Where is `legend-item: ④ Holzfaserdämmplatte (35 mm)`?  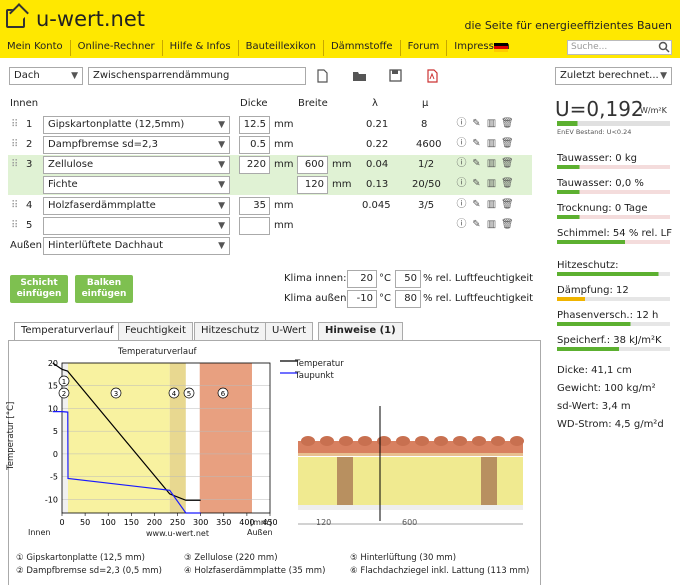 legend-item: ④ Holzfaserdämmplatte (35 mm) is located at coordinates (255, 571).